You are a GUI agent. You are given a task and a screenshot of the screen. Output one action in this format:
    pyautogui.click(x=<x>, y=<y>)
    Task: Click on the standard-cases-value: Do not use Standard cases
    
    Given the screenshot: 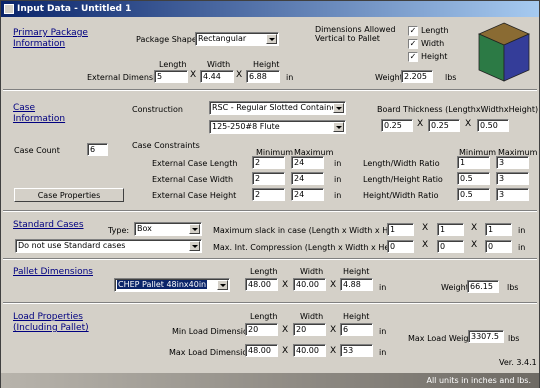 What is the action you would take?
    pyautogui.click(x=72, y=245)
    